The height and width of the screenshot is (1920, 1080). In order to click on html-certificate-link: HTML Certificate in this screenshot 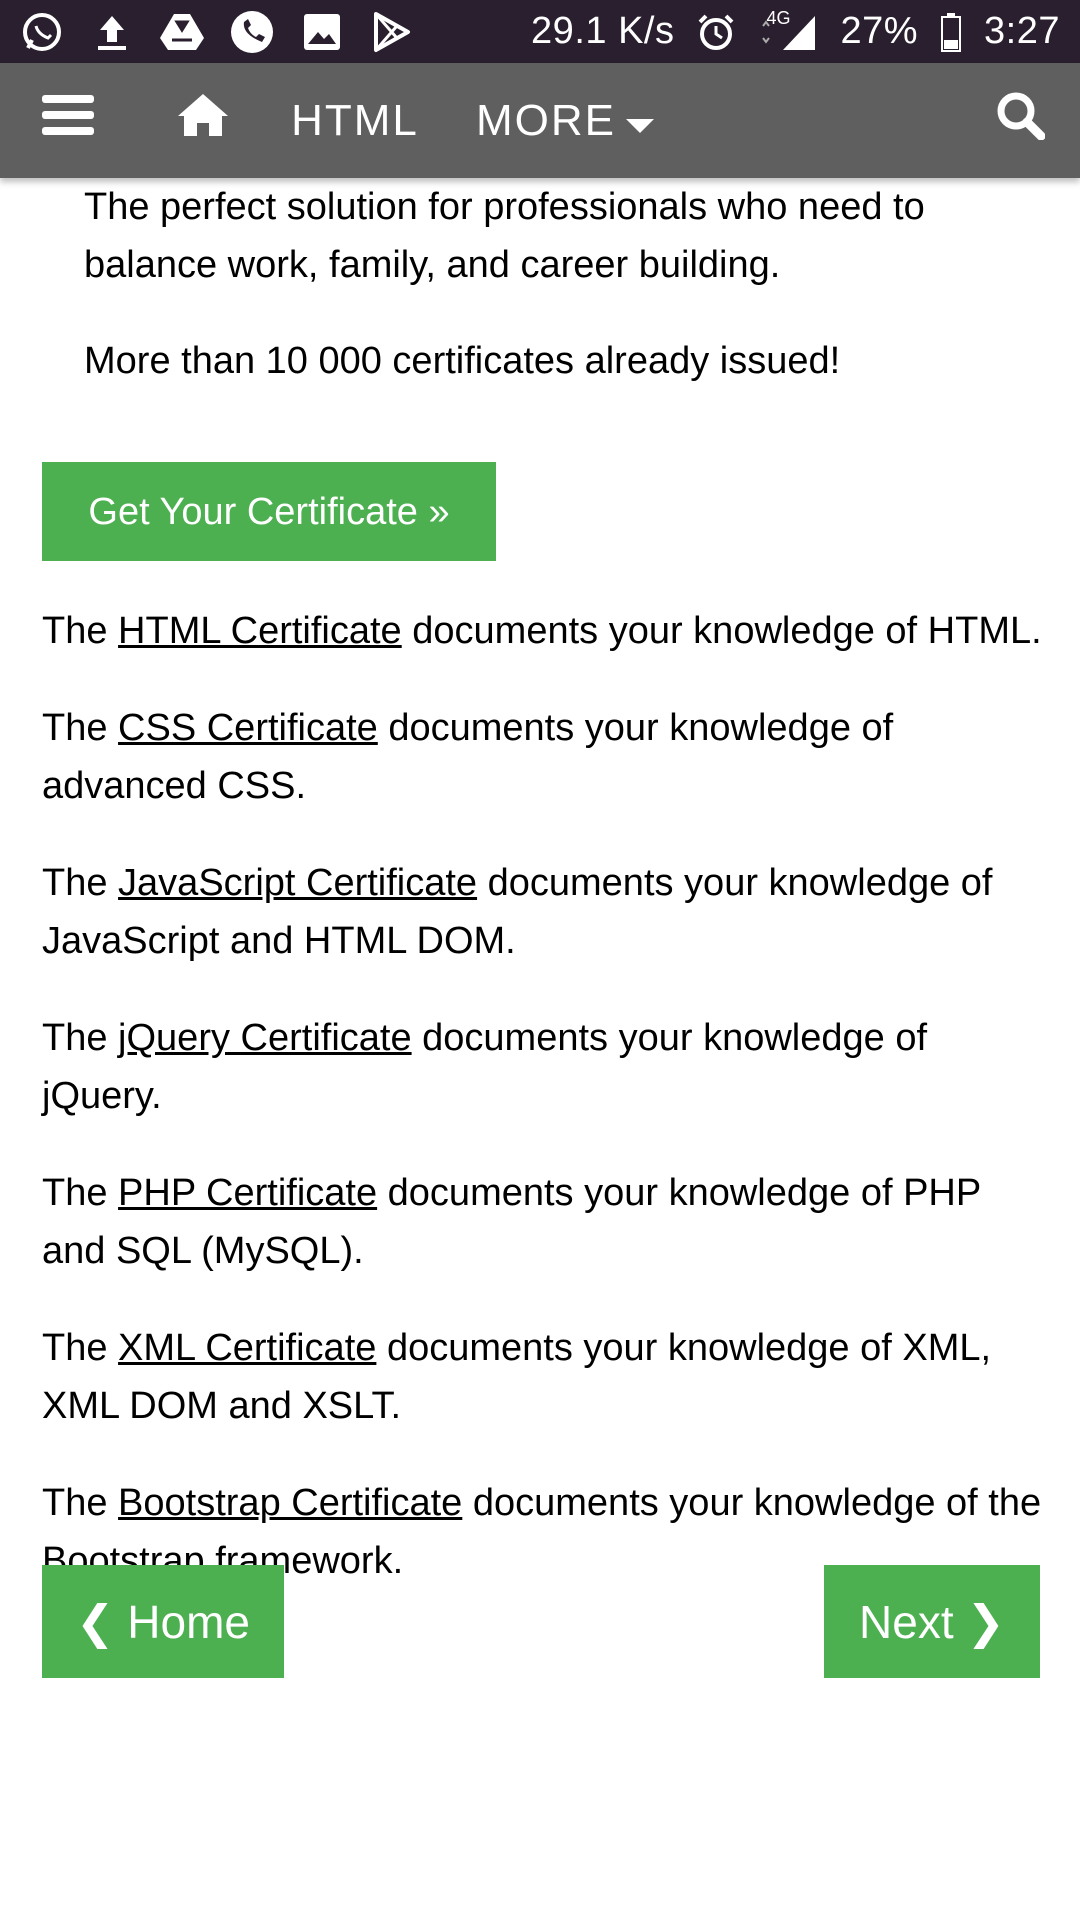, I will do `click(260, 631)`.